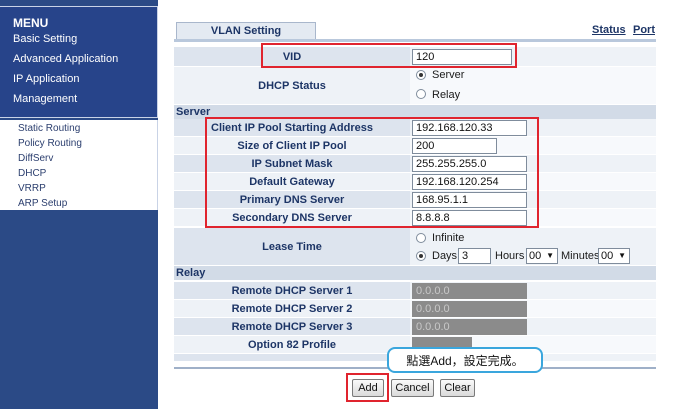  What do you see at coordinates (49, 128) in the screenshot?
I see `sub-item-static-routing: Static Routing` at bounding box center [49, 128].